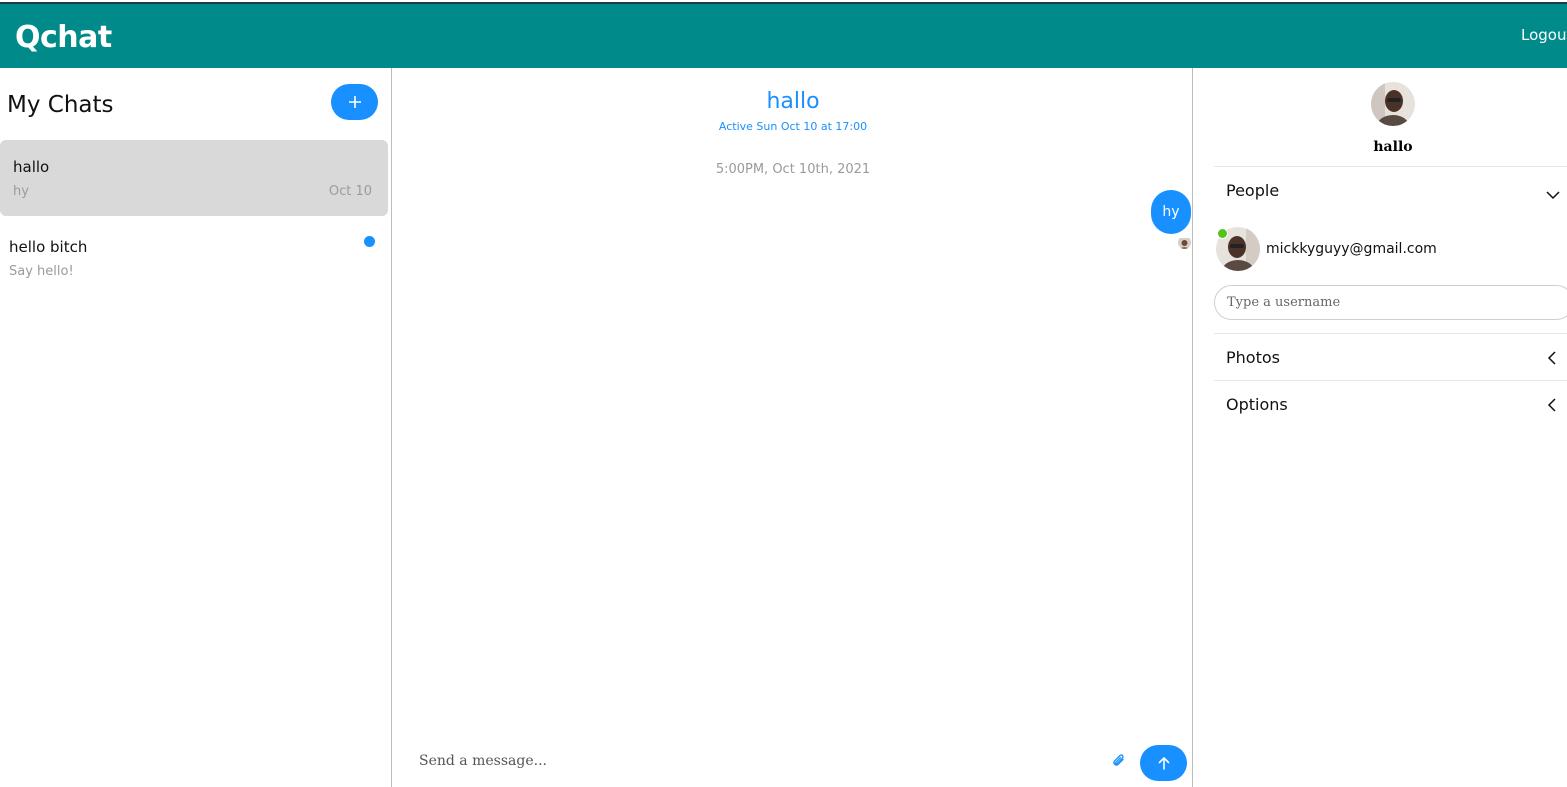 The image size is (1567, 787). I want to click on chat-card-date: Oct 10, so click(350, 191).